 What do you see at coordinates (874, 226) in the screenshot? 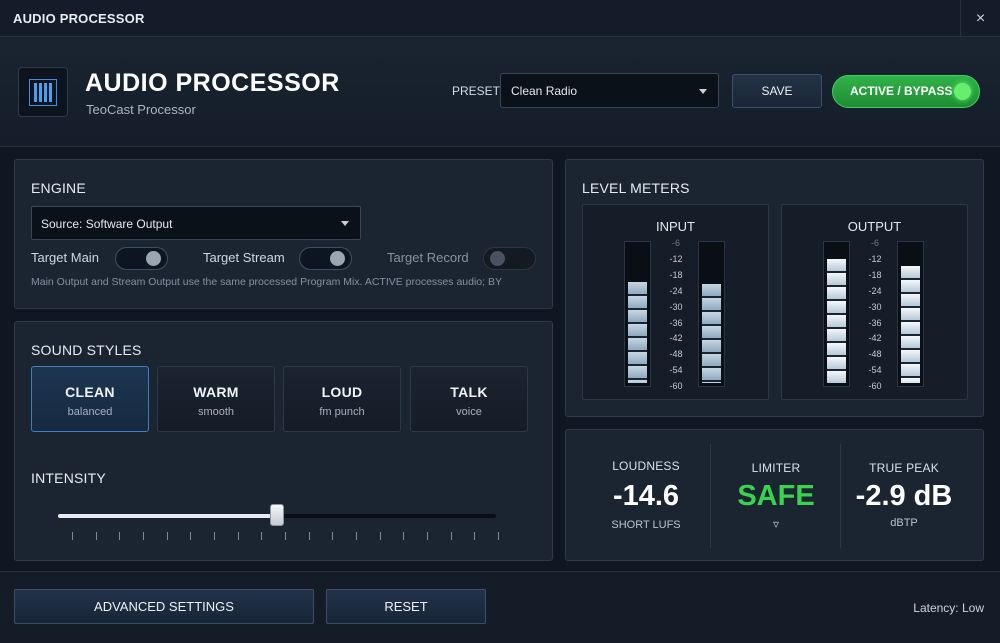
I see `output-meter-label: OUTPUT` at bounding box center [874, 226].